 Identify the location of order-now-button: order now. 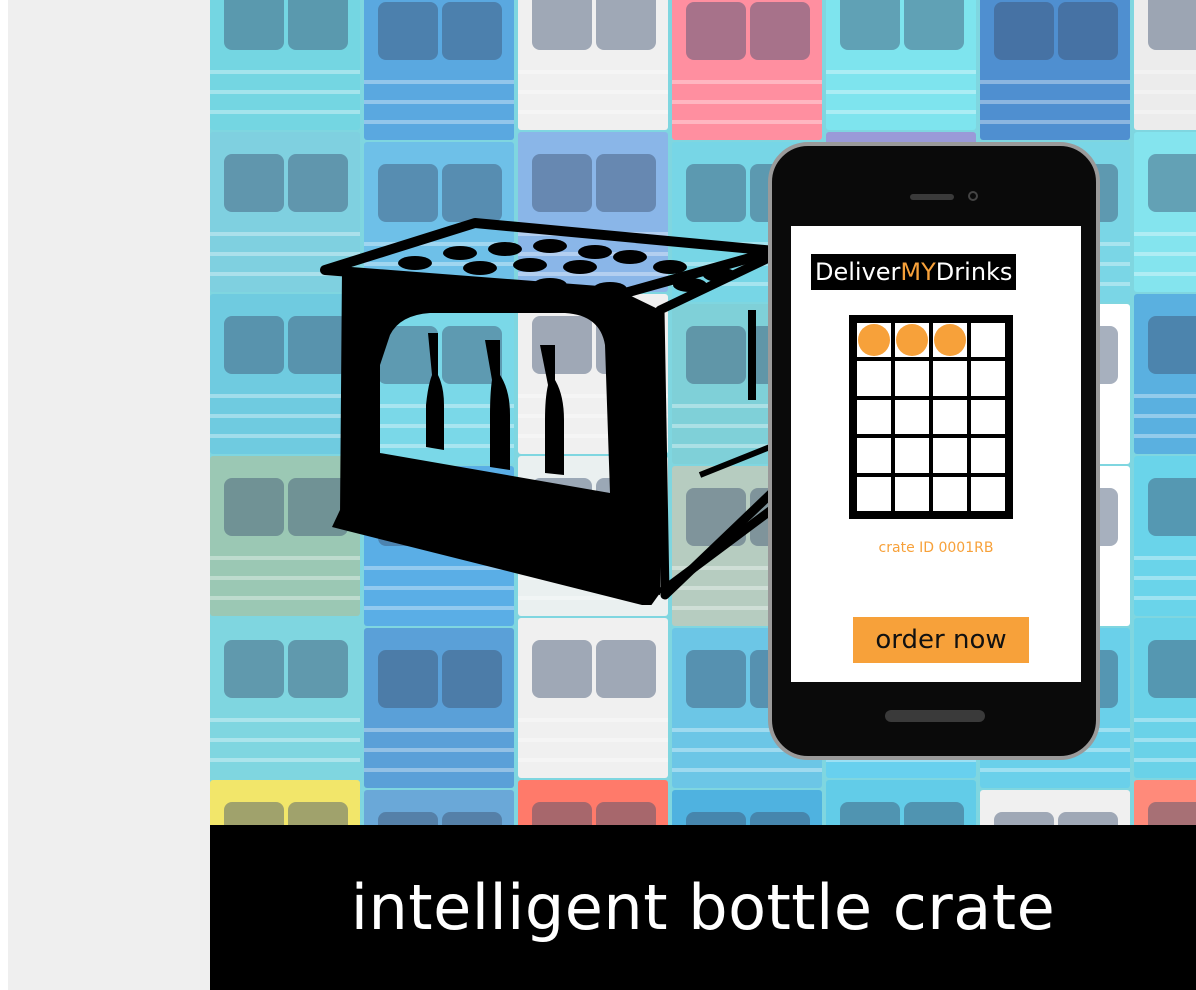
(941, 640).